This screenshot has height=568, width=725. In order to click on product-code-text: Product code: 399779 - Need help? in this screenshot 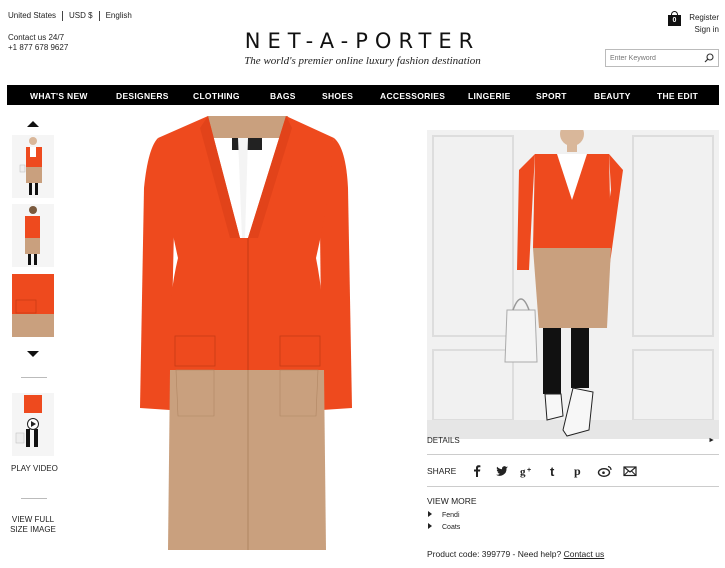, I will do `click(494, 554)`.